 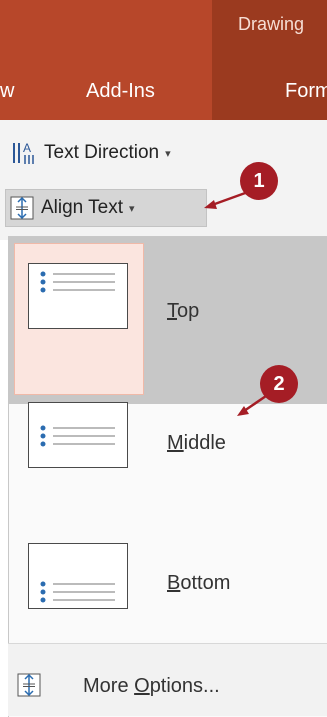 I want to click on align-bottom-label-rest: ottom, so click(x=205, y=583).